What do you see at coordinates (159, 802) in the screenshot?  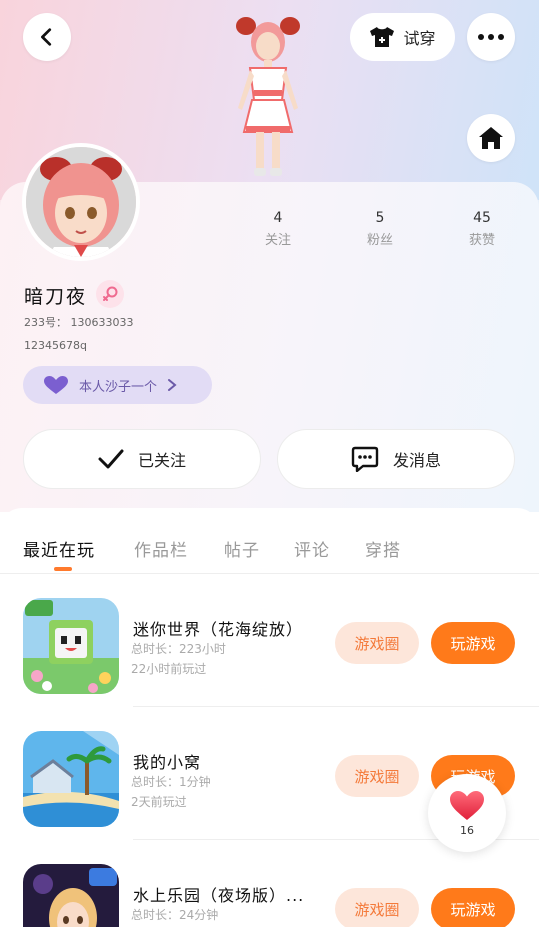 I see `game-last-played: 2天前玩过` at bounding box center [159, 802].